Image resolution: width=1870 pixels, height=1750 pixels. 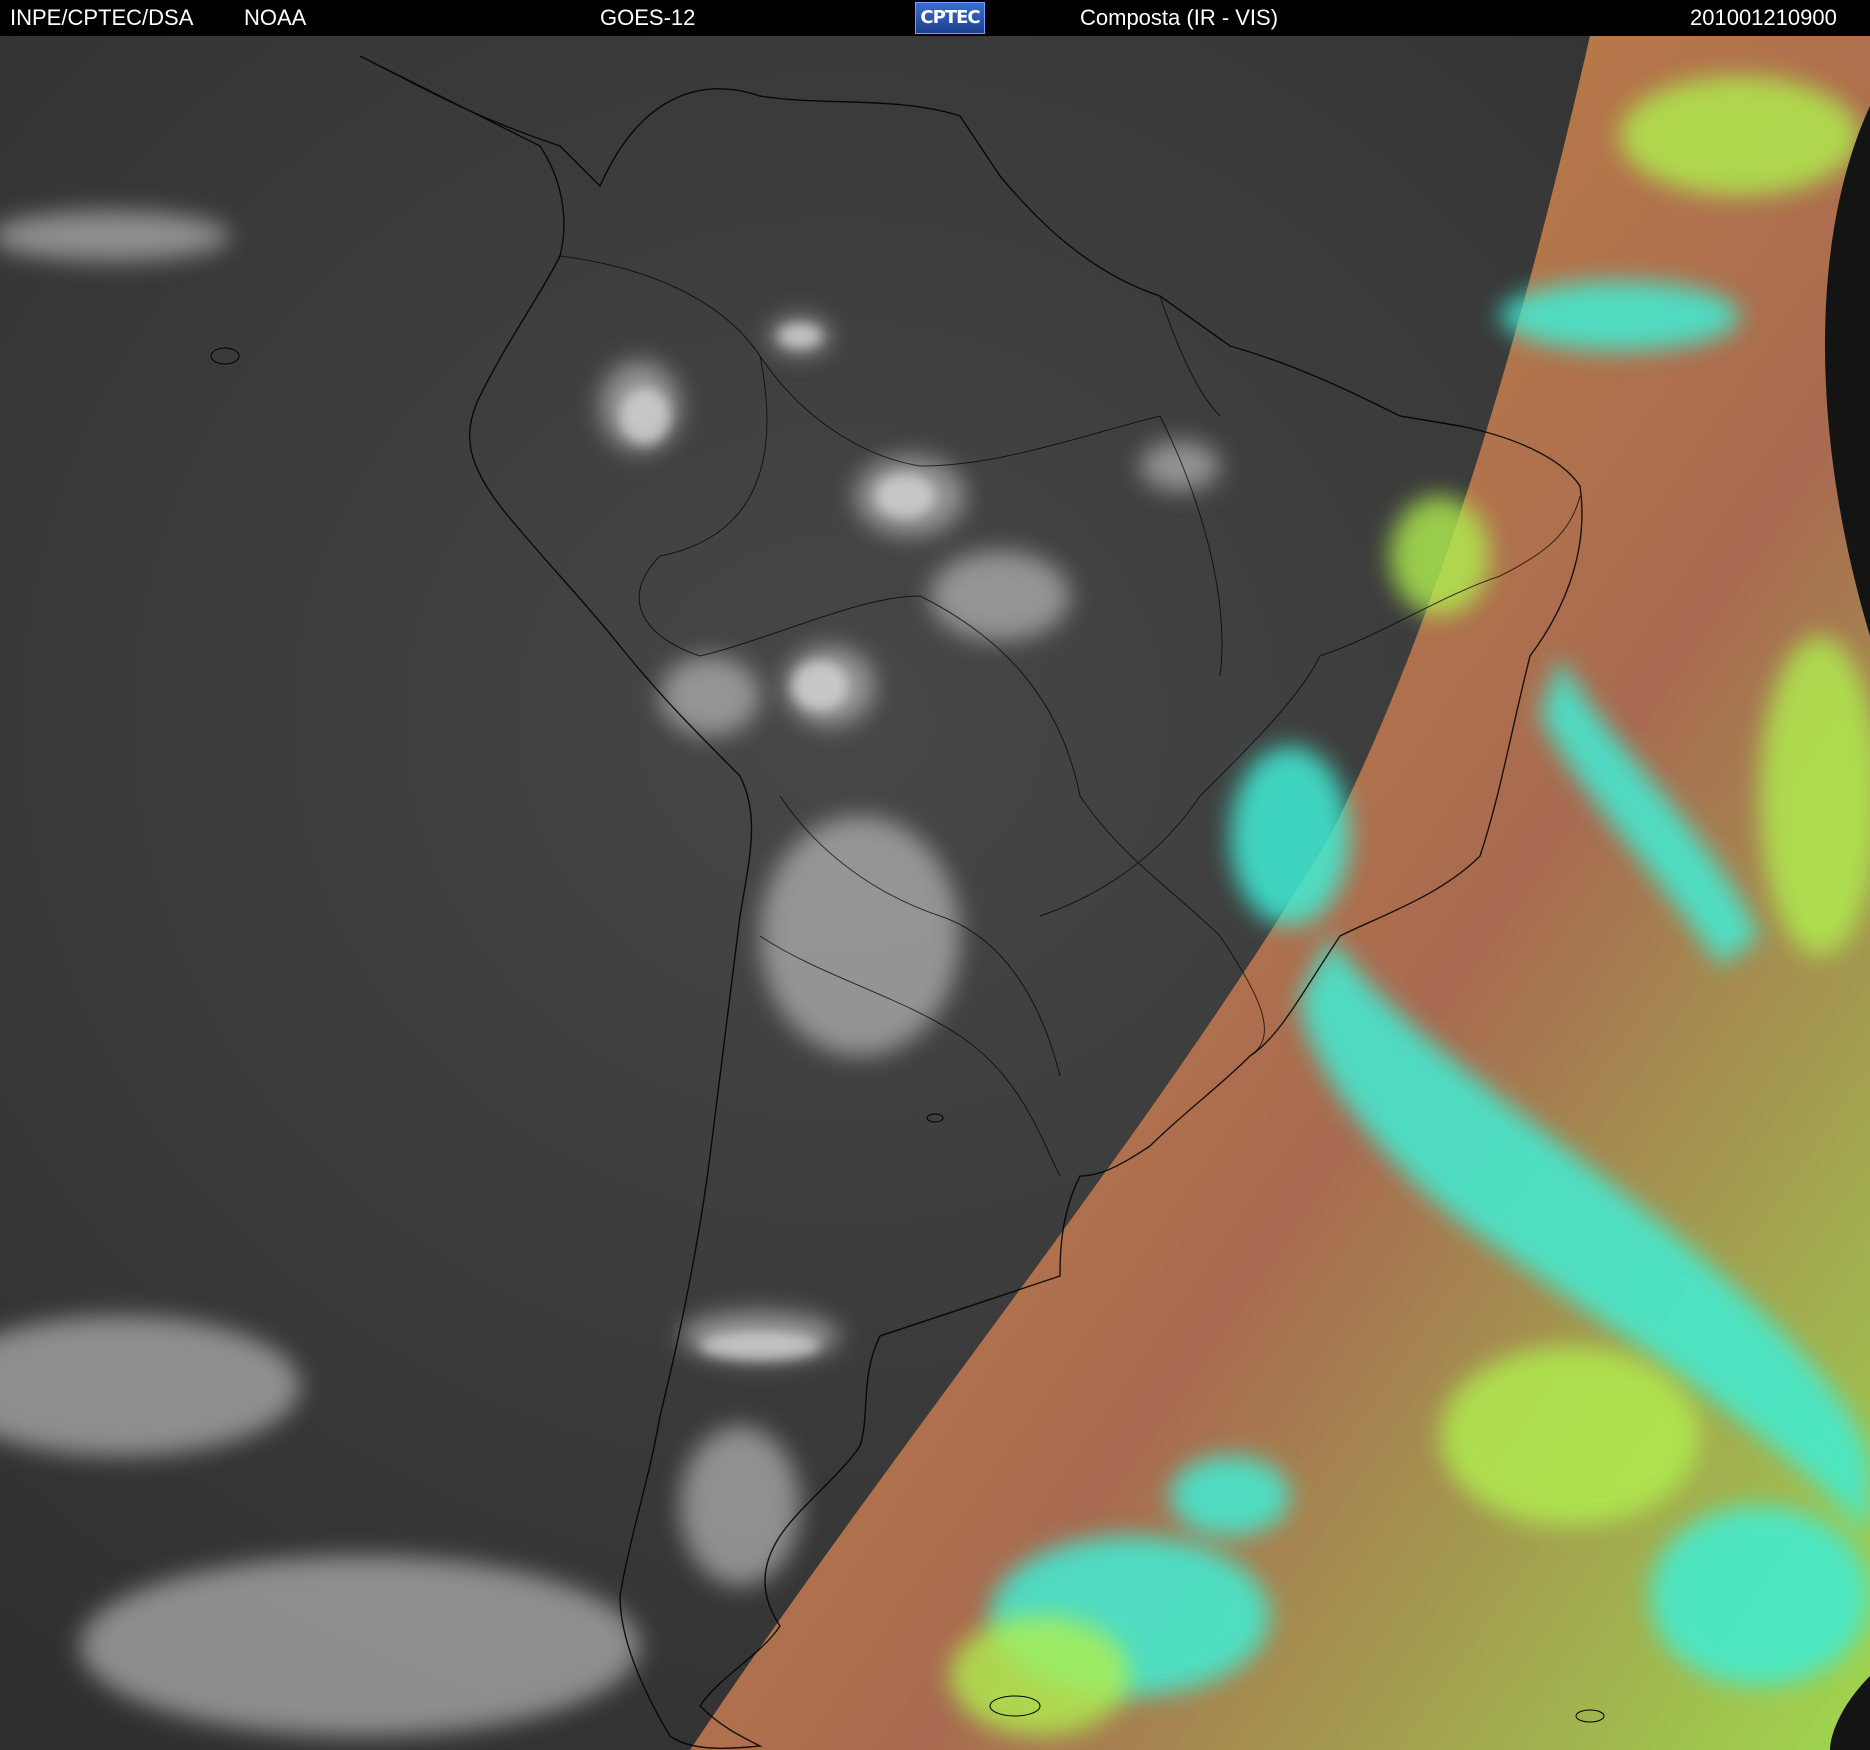 I want to click on cptec-logo: CPTEC, so click(x=950, y=18).